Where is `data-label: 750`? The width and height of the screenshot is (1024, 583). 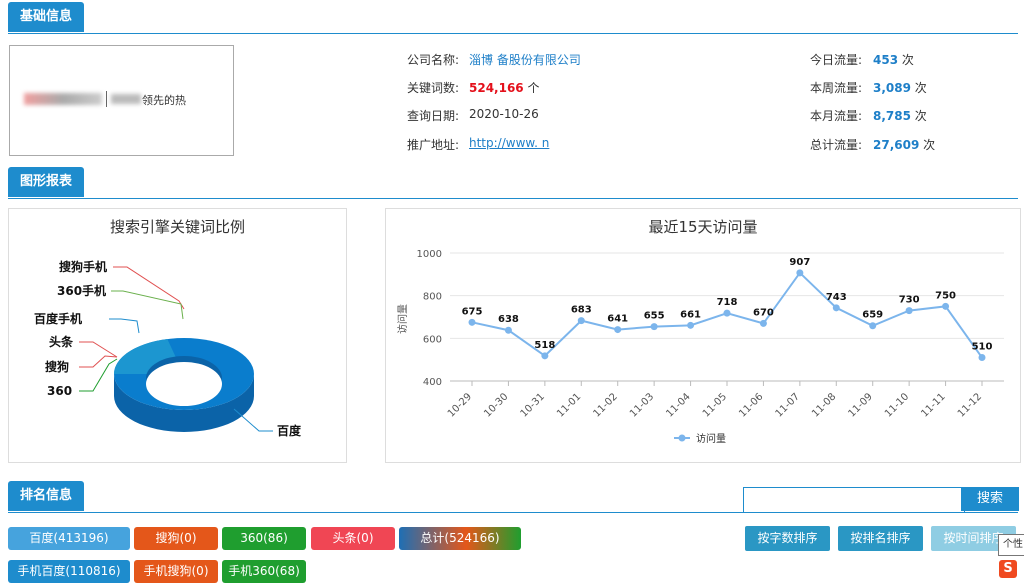 data-label: 750 is located at coordinates (945, 295).